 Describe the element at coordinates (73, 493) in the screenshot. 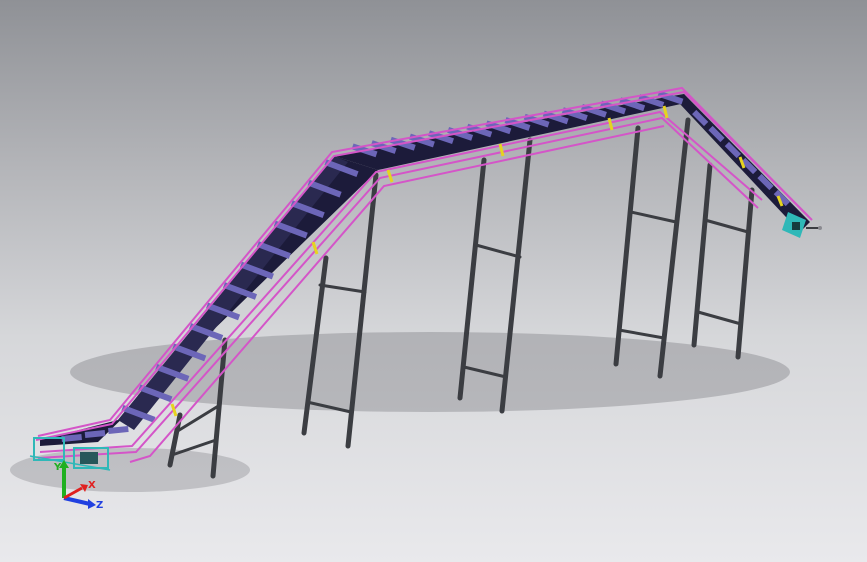

I see `x-axis-arrow` at that location.